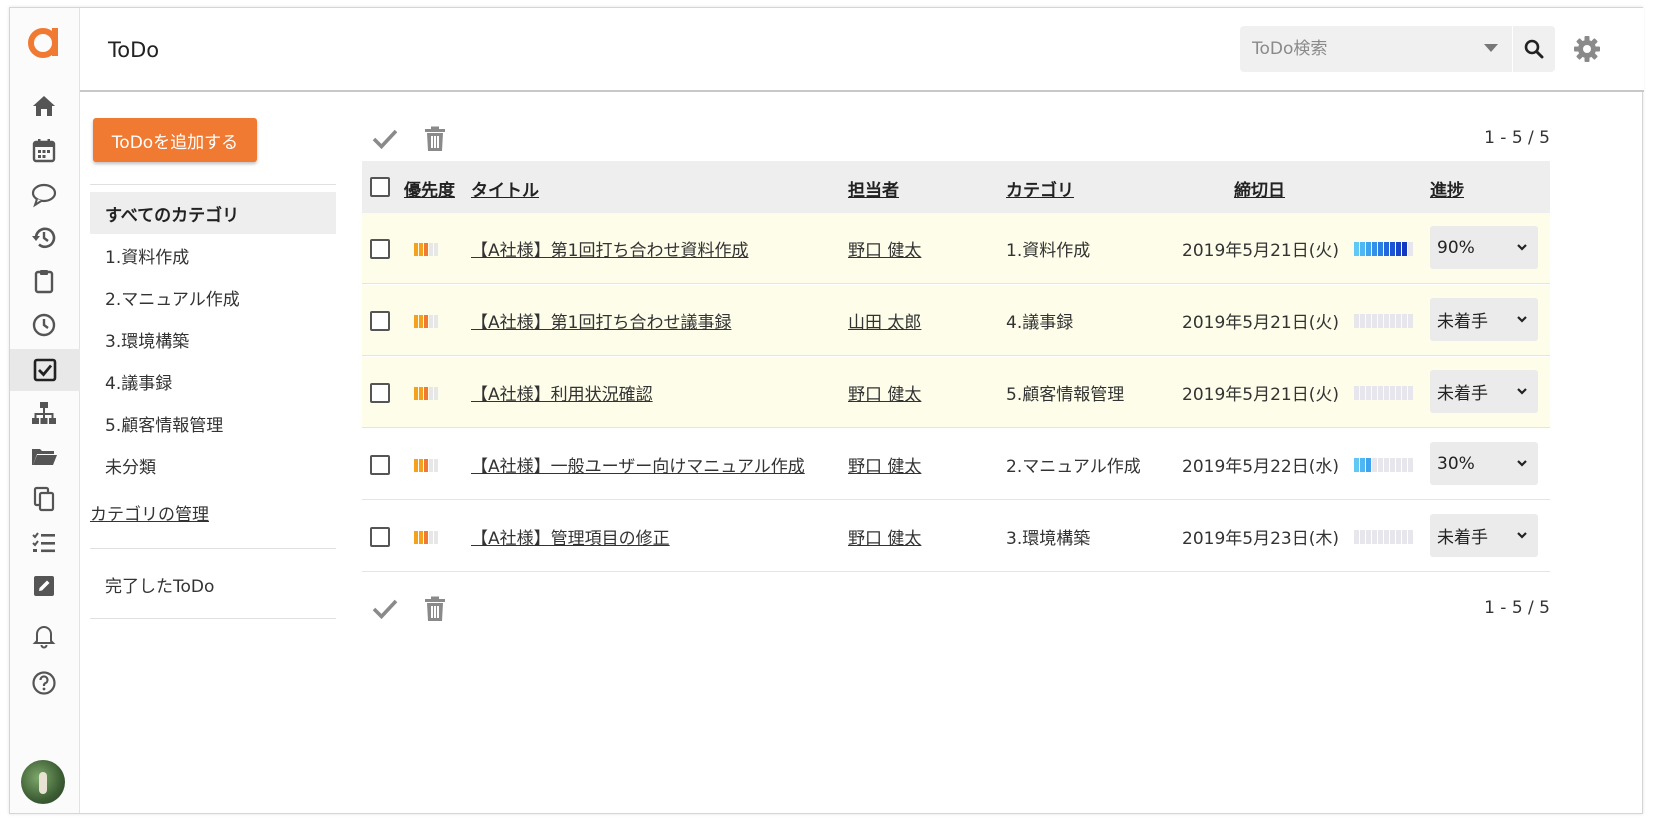  I want to click on clipboard-icon, so click(44, 281).